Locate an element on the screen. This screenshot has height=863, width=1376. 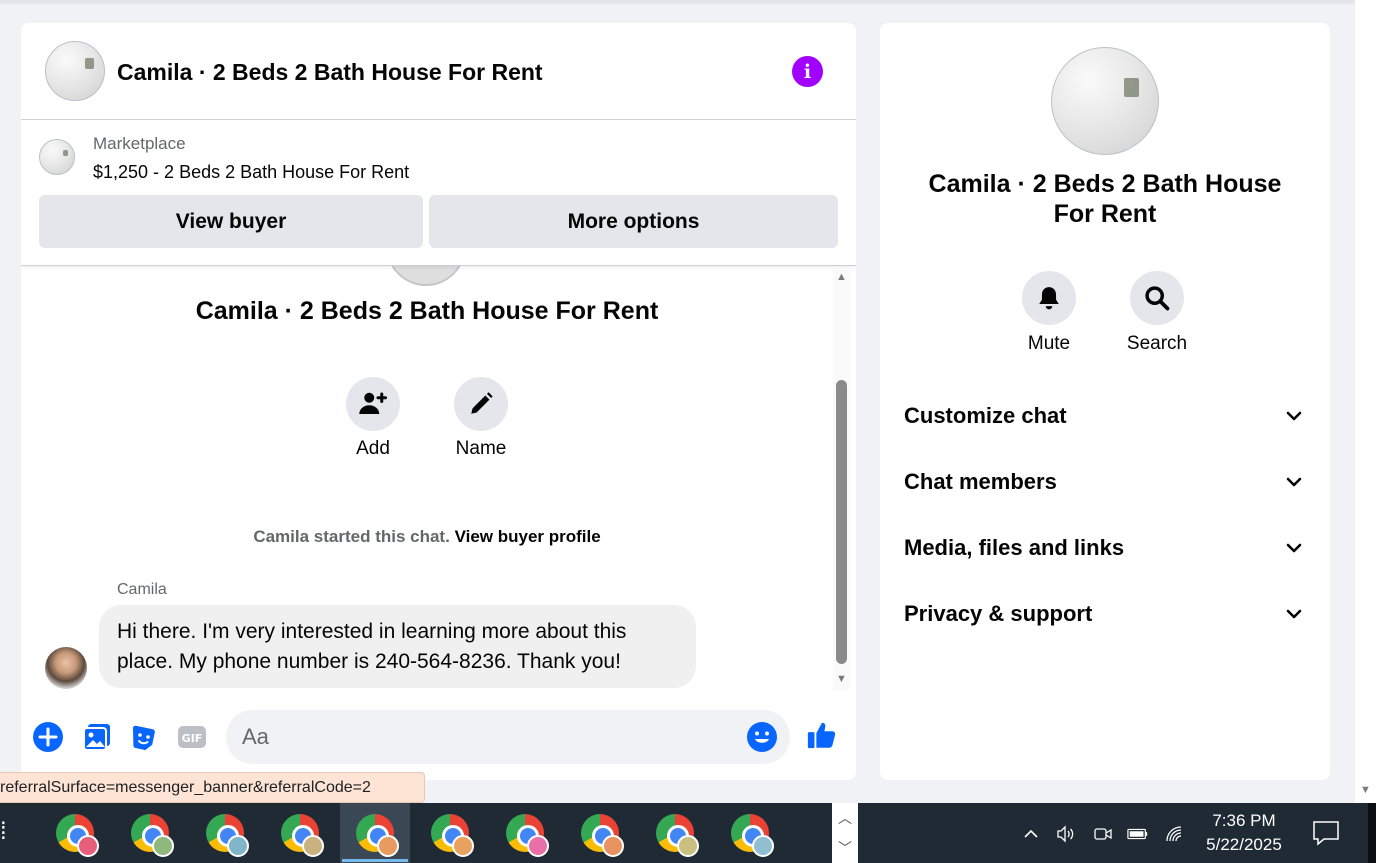
search-button is located at coordinates (1157, 298).